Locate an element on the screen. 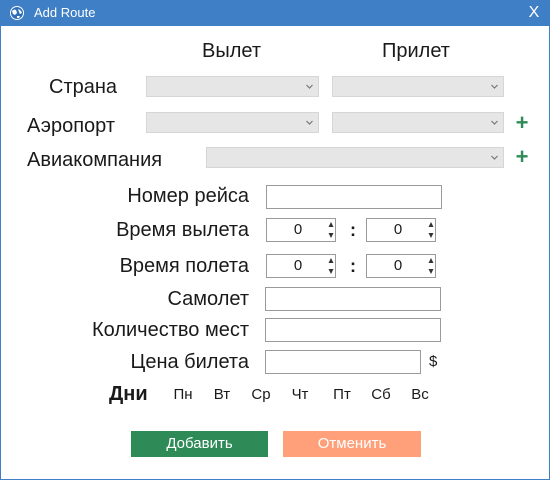  departure-country-select is located at coordinates (232, 86).